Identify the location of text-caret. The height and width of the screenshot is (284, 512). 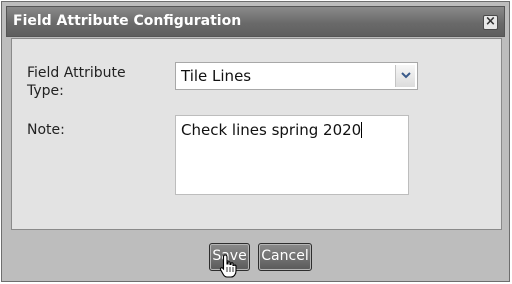
(362, 130).